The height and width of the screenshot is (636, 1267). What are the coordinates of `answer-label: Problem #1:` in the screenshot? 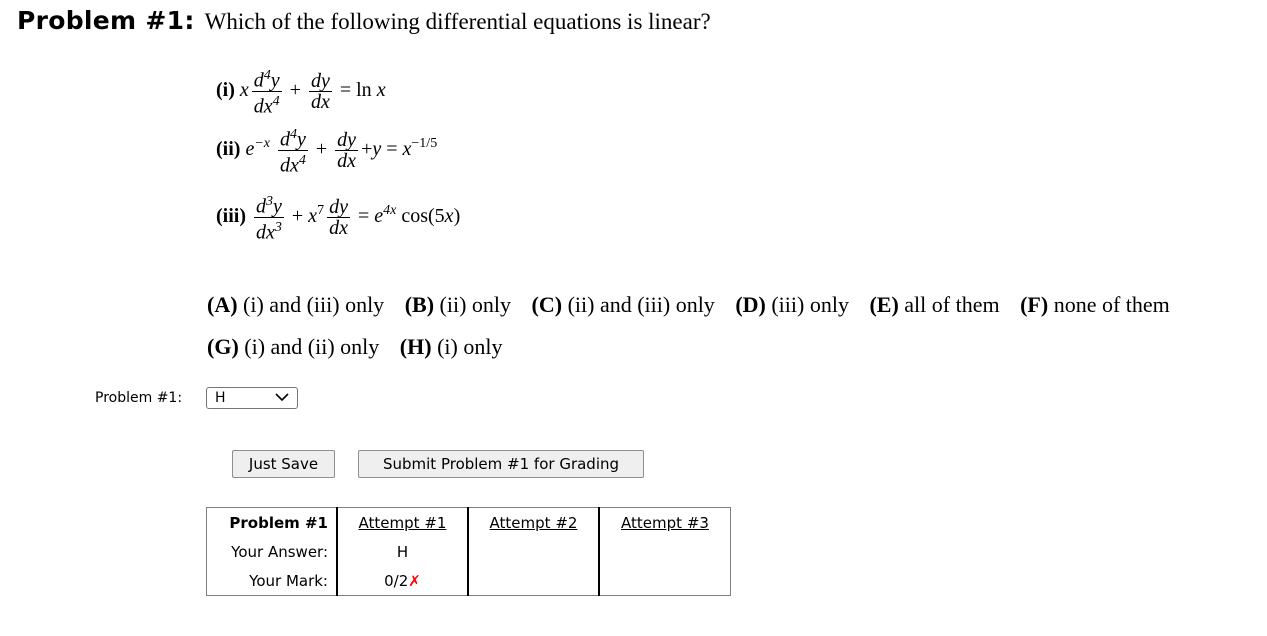 It's located at (139, 398).